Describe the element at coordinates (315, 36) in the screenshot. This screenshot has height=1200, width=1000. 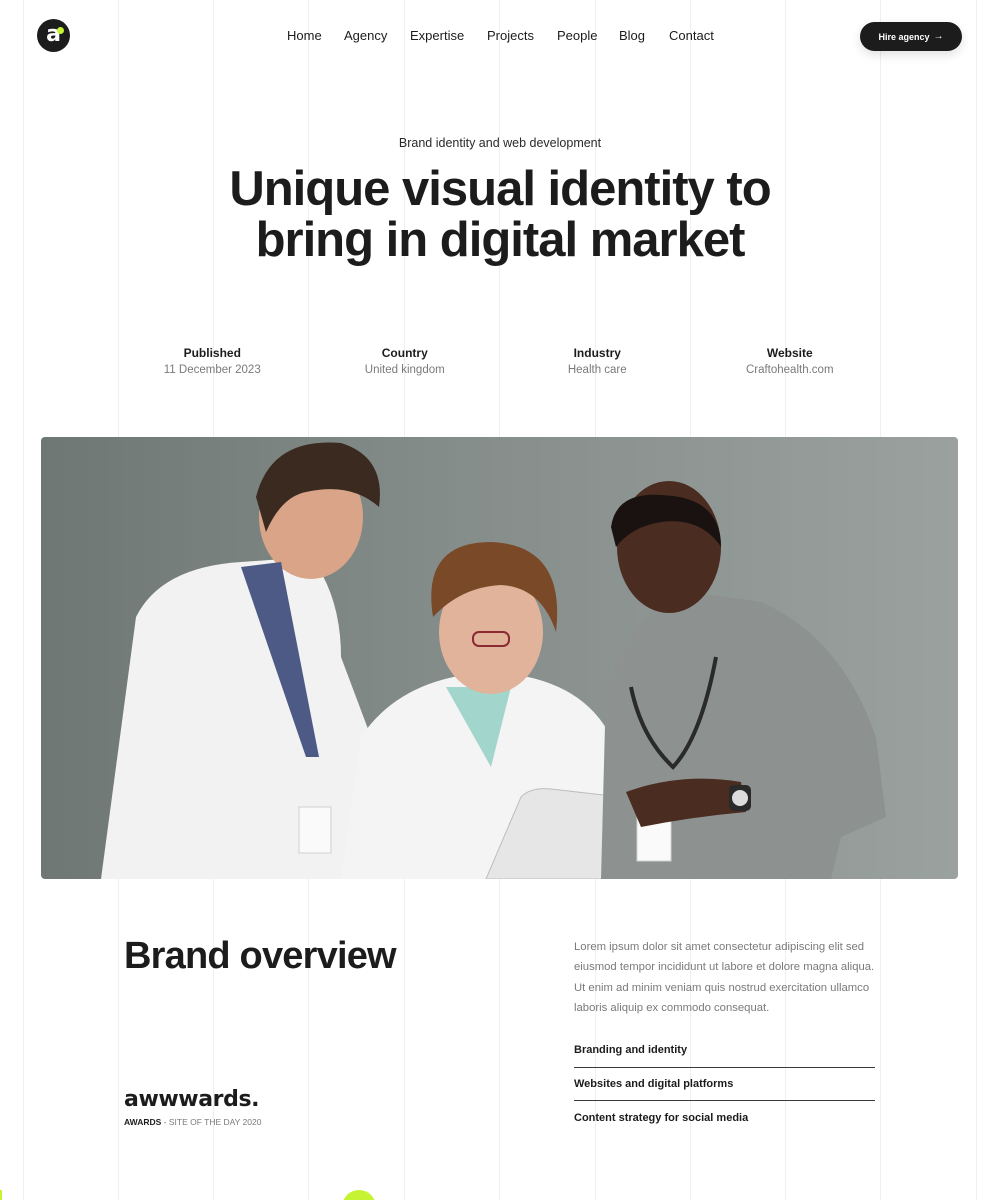
I see `nav-home: Home` at that location.